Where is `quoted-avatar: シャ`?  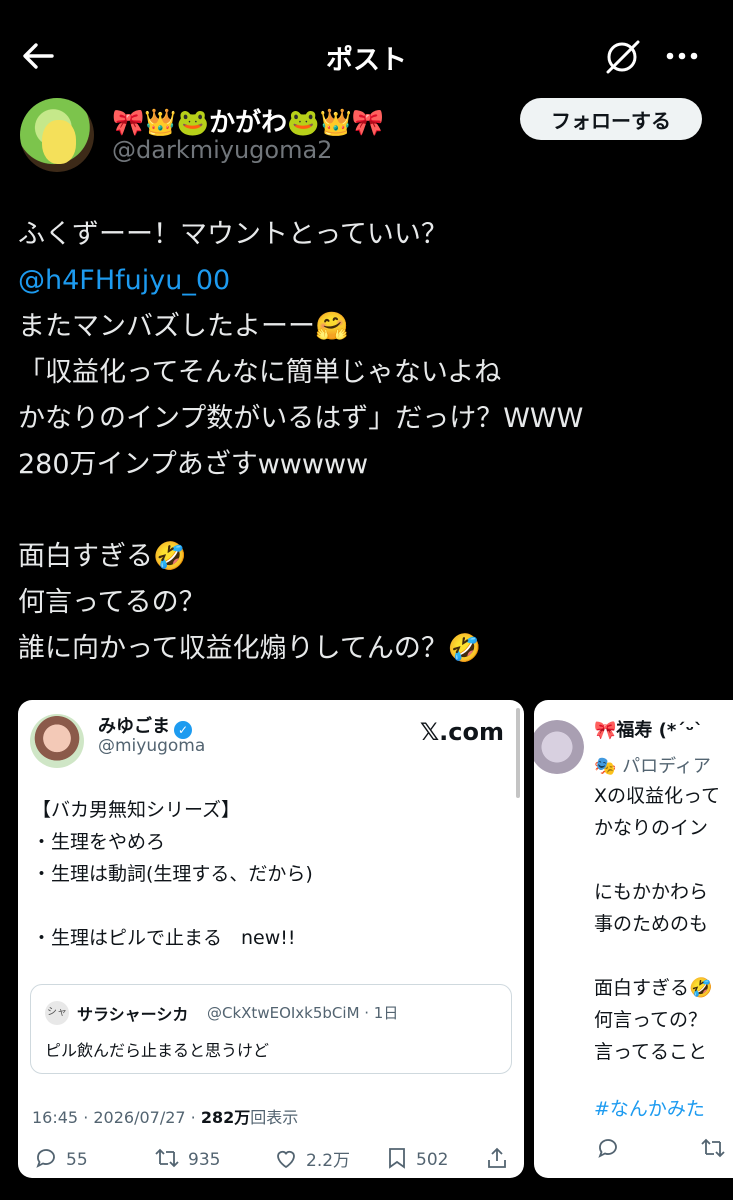
quoted-avatar: シャ is located at coordinates (57, 1013).